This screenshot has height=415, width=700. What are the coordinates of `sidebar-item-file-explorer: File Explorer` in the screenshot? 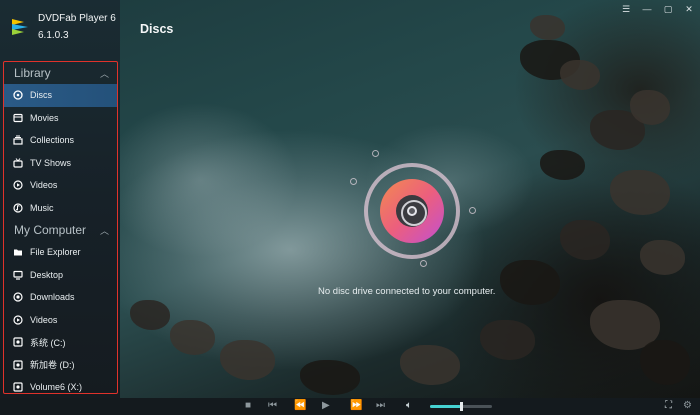 It's located at (60, 252).